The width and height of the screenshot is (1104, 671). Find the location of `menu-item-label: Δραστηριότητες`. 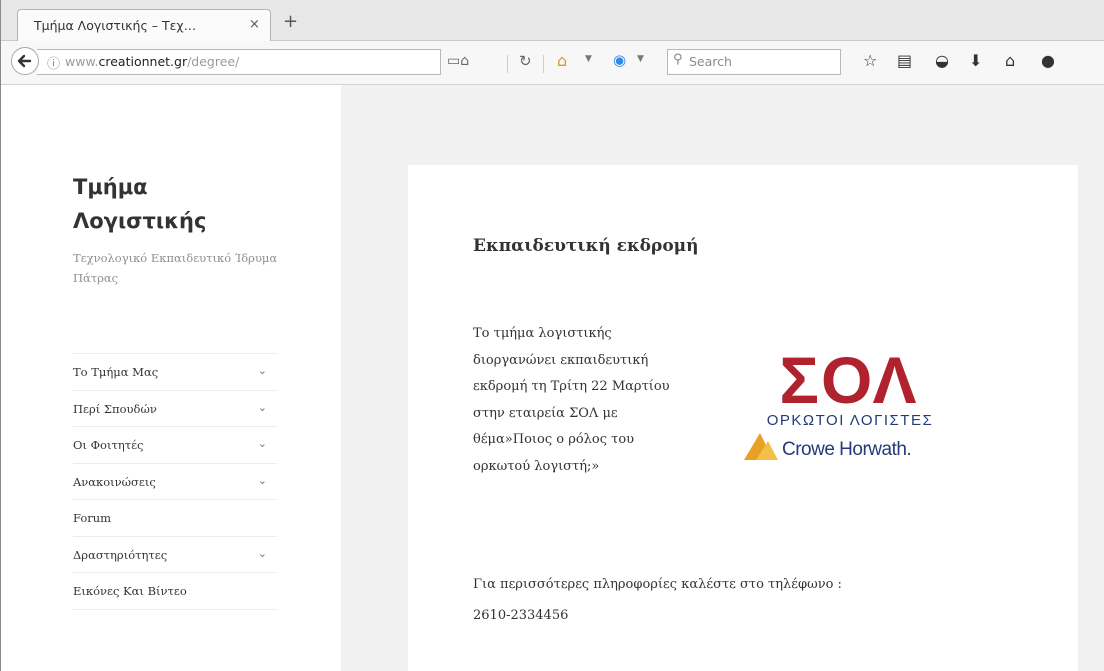

menu-item-label: Δραστηριότητες is located at coordinates (120, 554).